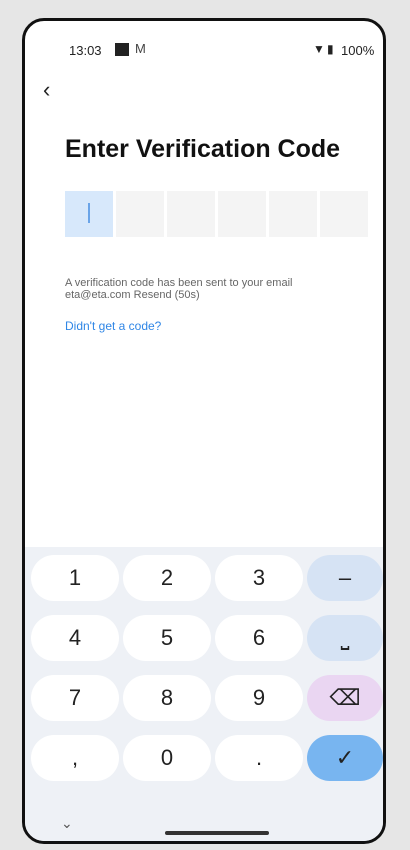 This screenshot has width=410, height=850. What do you see at coordinates (167, 698) in the screenshot?
I see `key-8: 8` at bounding box center [167, 698].